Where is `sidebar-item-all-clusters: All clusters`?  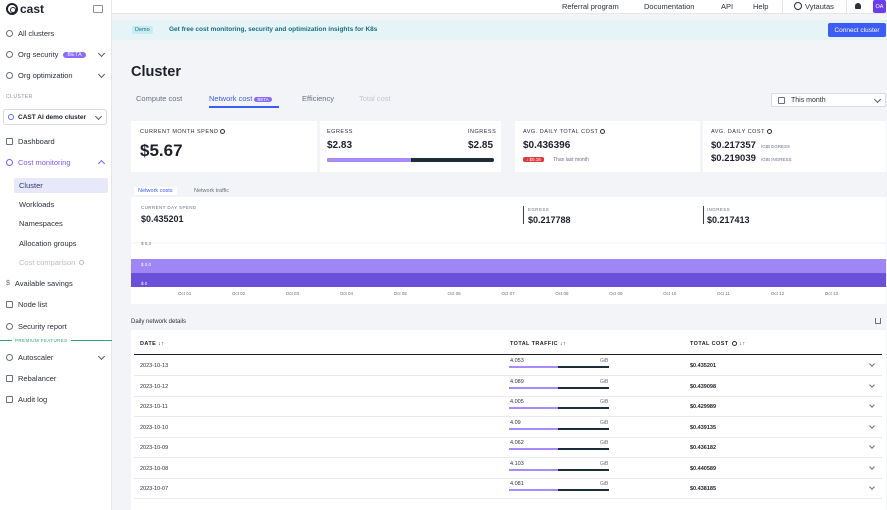
sidebar-item-all-clusters: All clusters is located at coordinates (56, 33).